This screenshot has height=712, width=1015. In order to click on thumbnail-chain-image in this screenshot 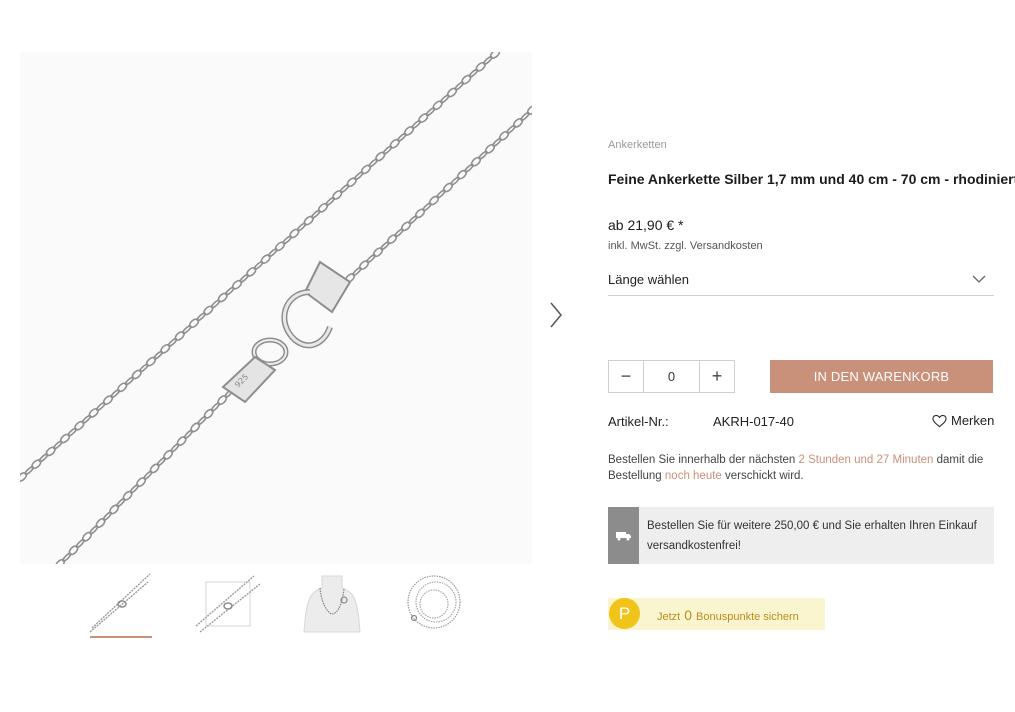, I will do `click(120, 603)`.